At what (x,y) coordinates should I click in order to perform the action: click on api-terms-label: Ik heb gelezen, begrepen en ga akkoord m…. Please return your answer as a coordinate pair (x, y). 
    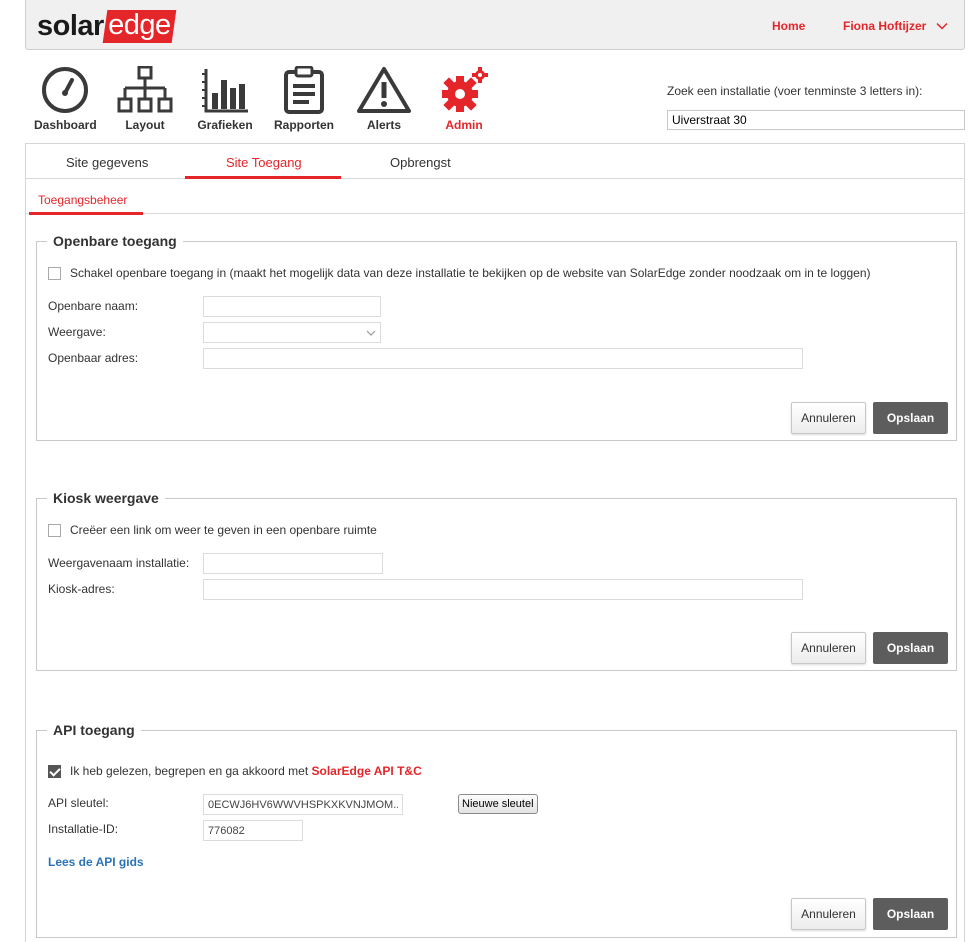
    Looking at the image, I should click on (246, 771).